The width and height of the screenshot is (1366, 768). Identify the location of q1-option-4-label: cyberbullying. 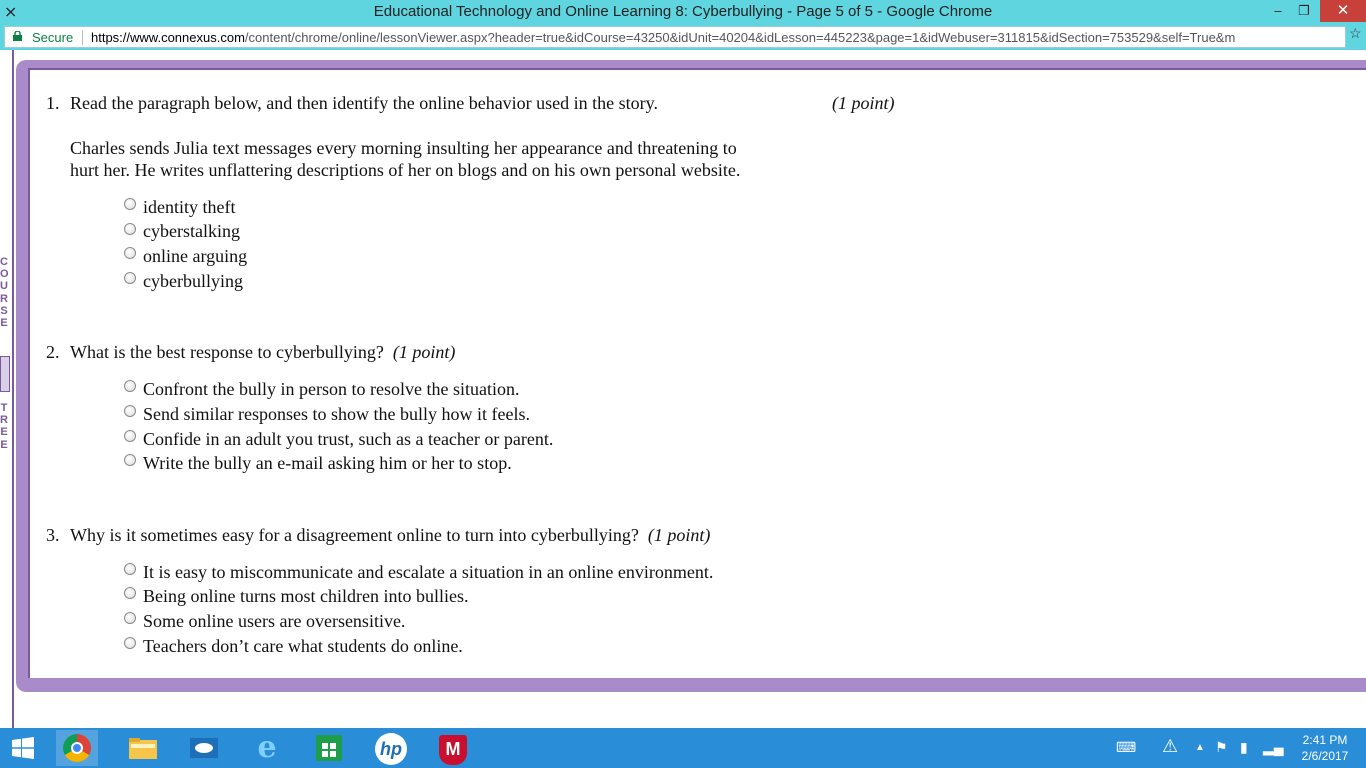
(193, 281).